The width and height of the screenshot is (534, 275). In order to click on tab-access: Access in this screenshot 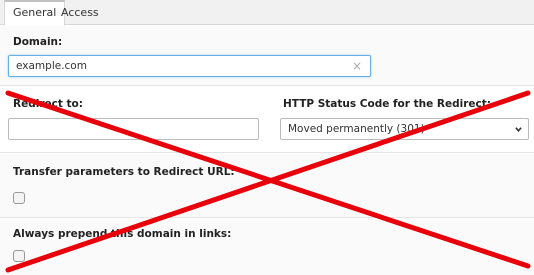, I will do `click(80, 13)`.